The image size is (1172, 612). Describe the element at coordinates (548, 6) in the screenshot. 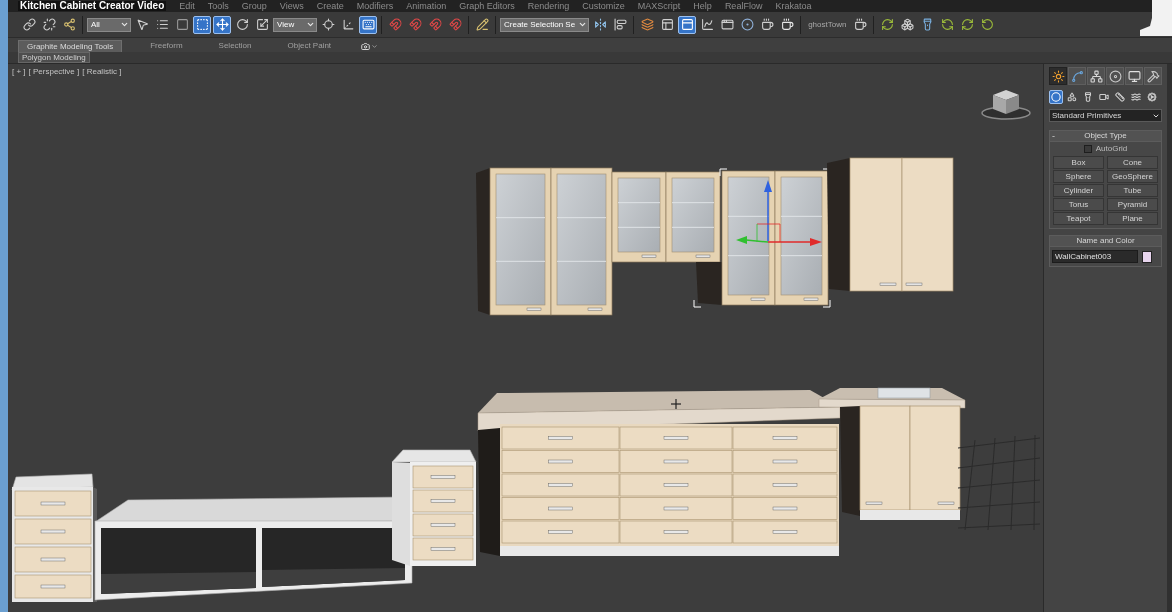

I see `menu-item: Rendering` at that location.